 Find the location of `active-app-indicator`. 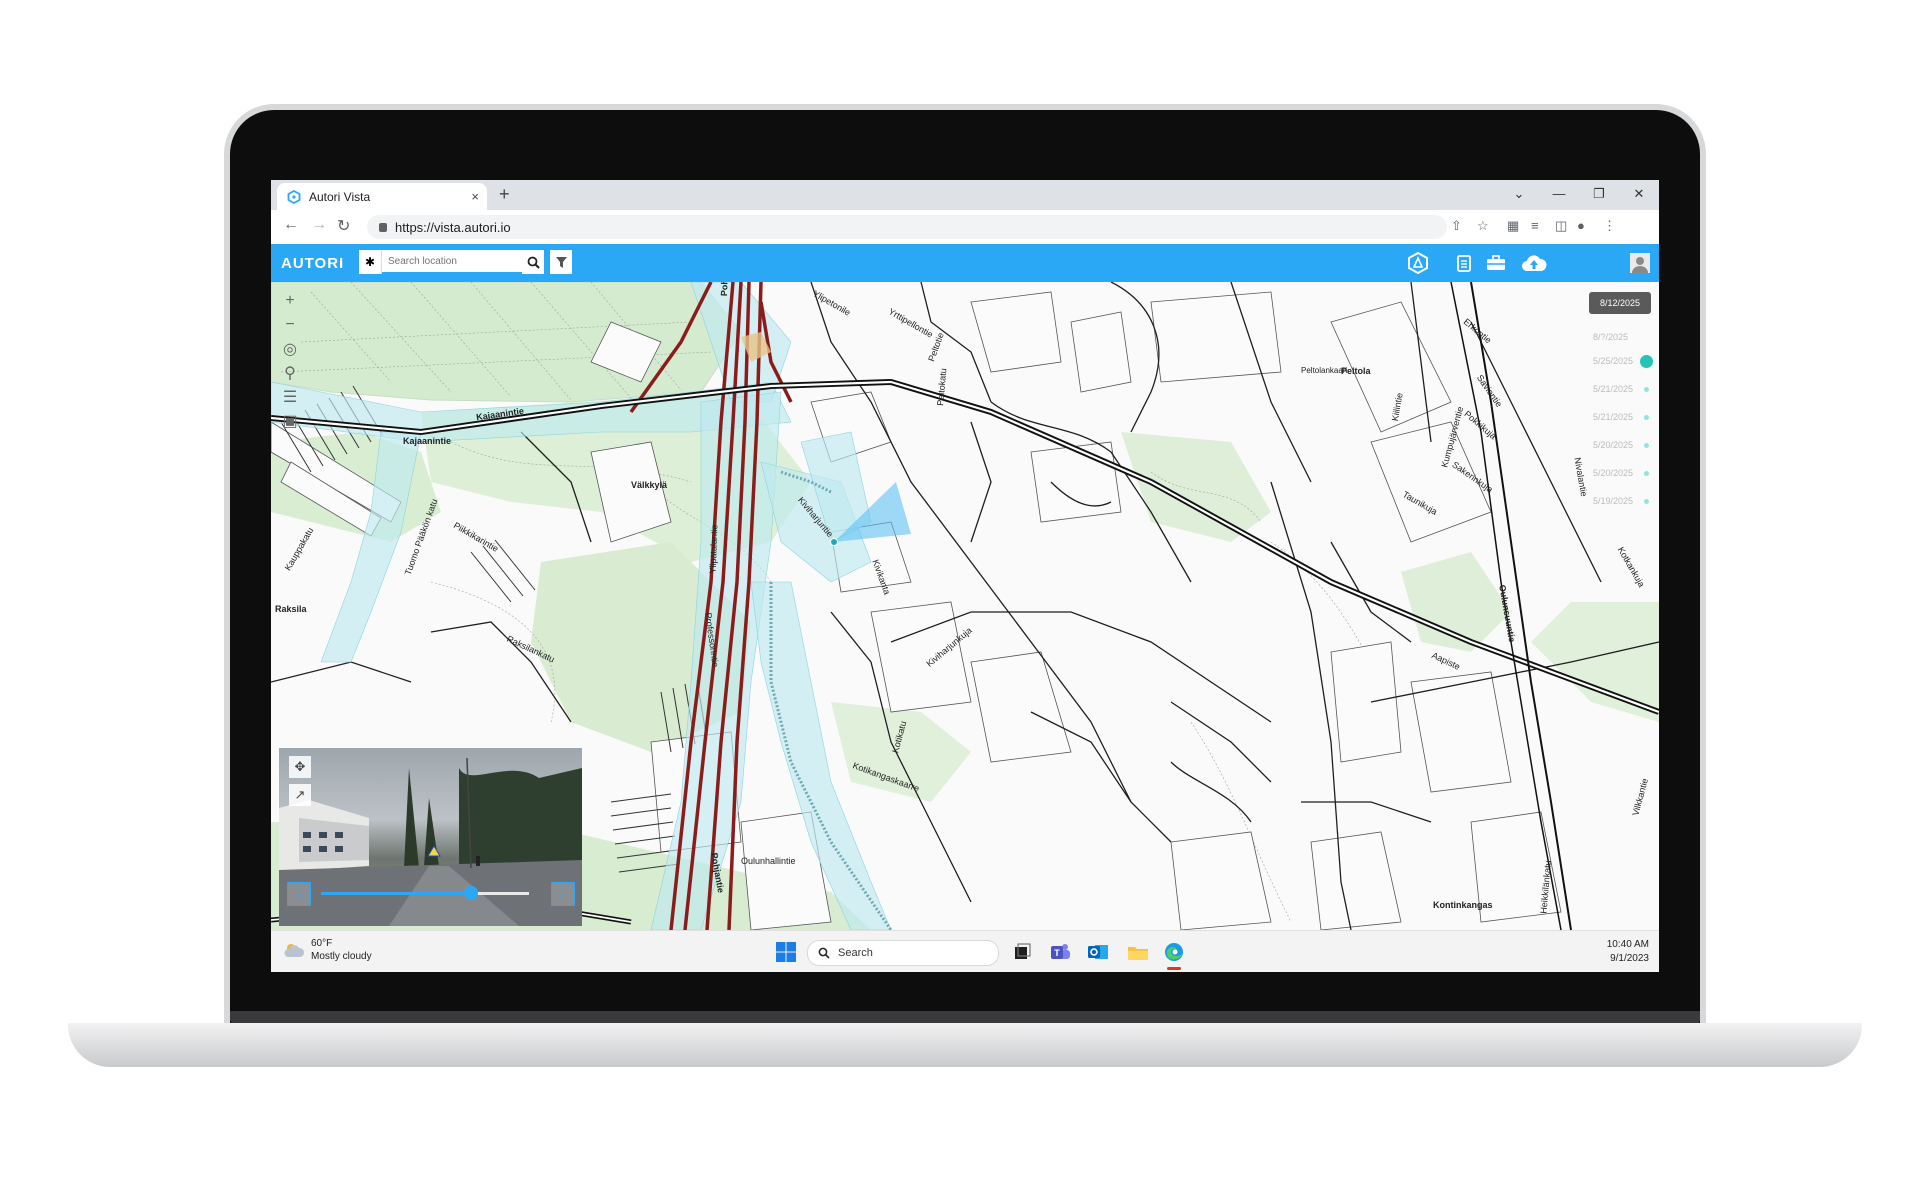

active-app-indicator is located at coordinates (1174, 968).